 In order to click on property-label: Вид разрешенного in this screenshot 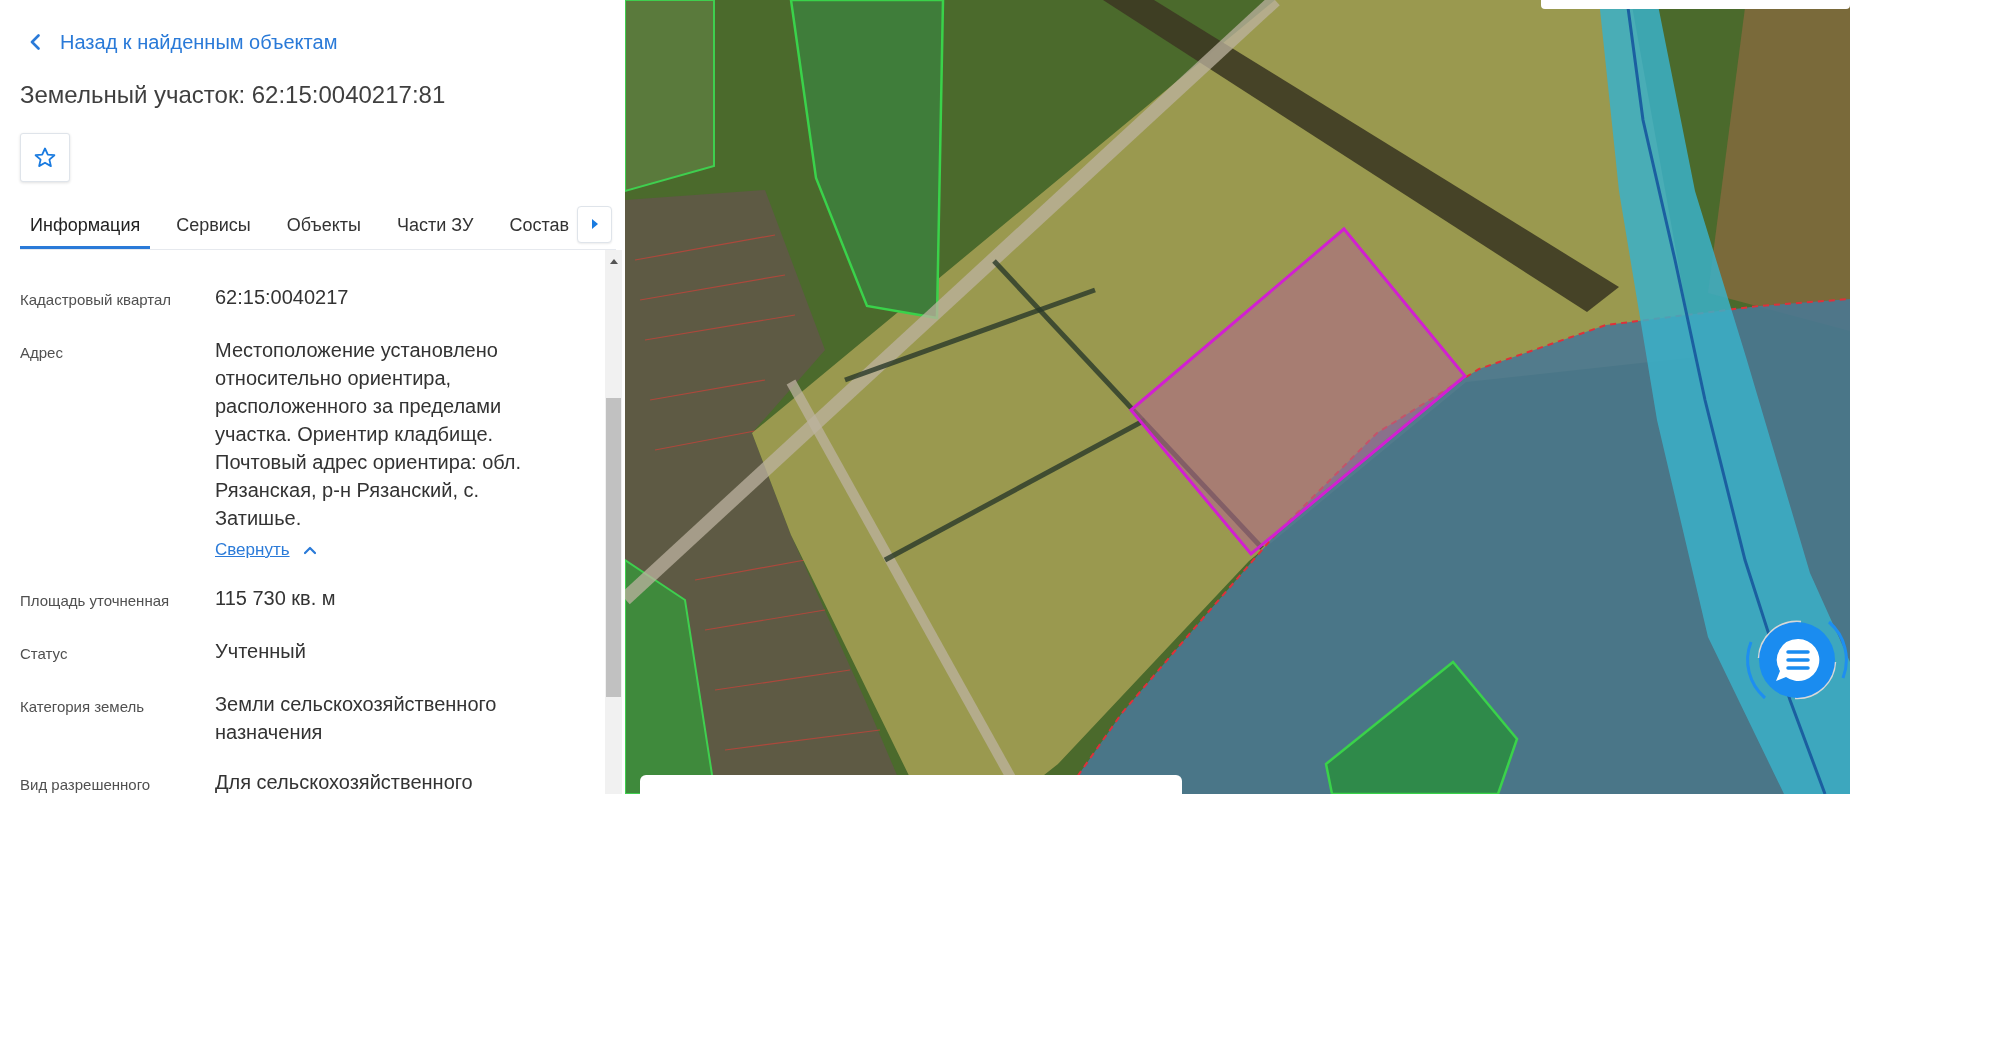, I will do `click(85, 784)`.